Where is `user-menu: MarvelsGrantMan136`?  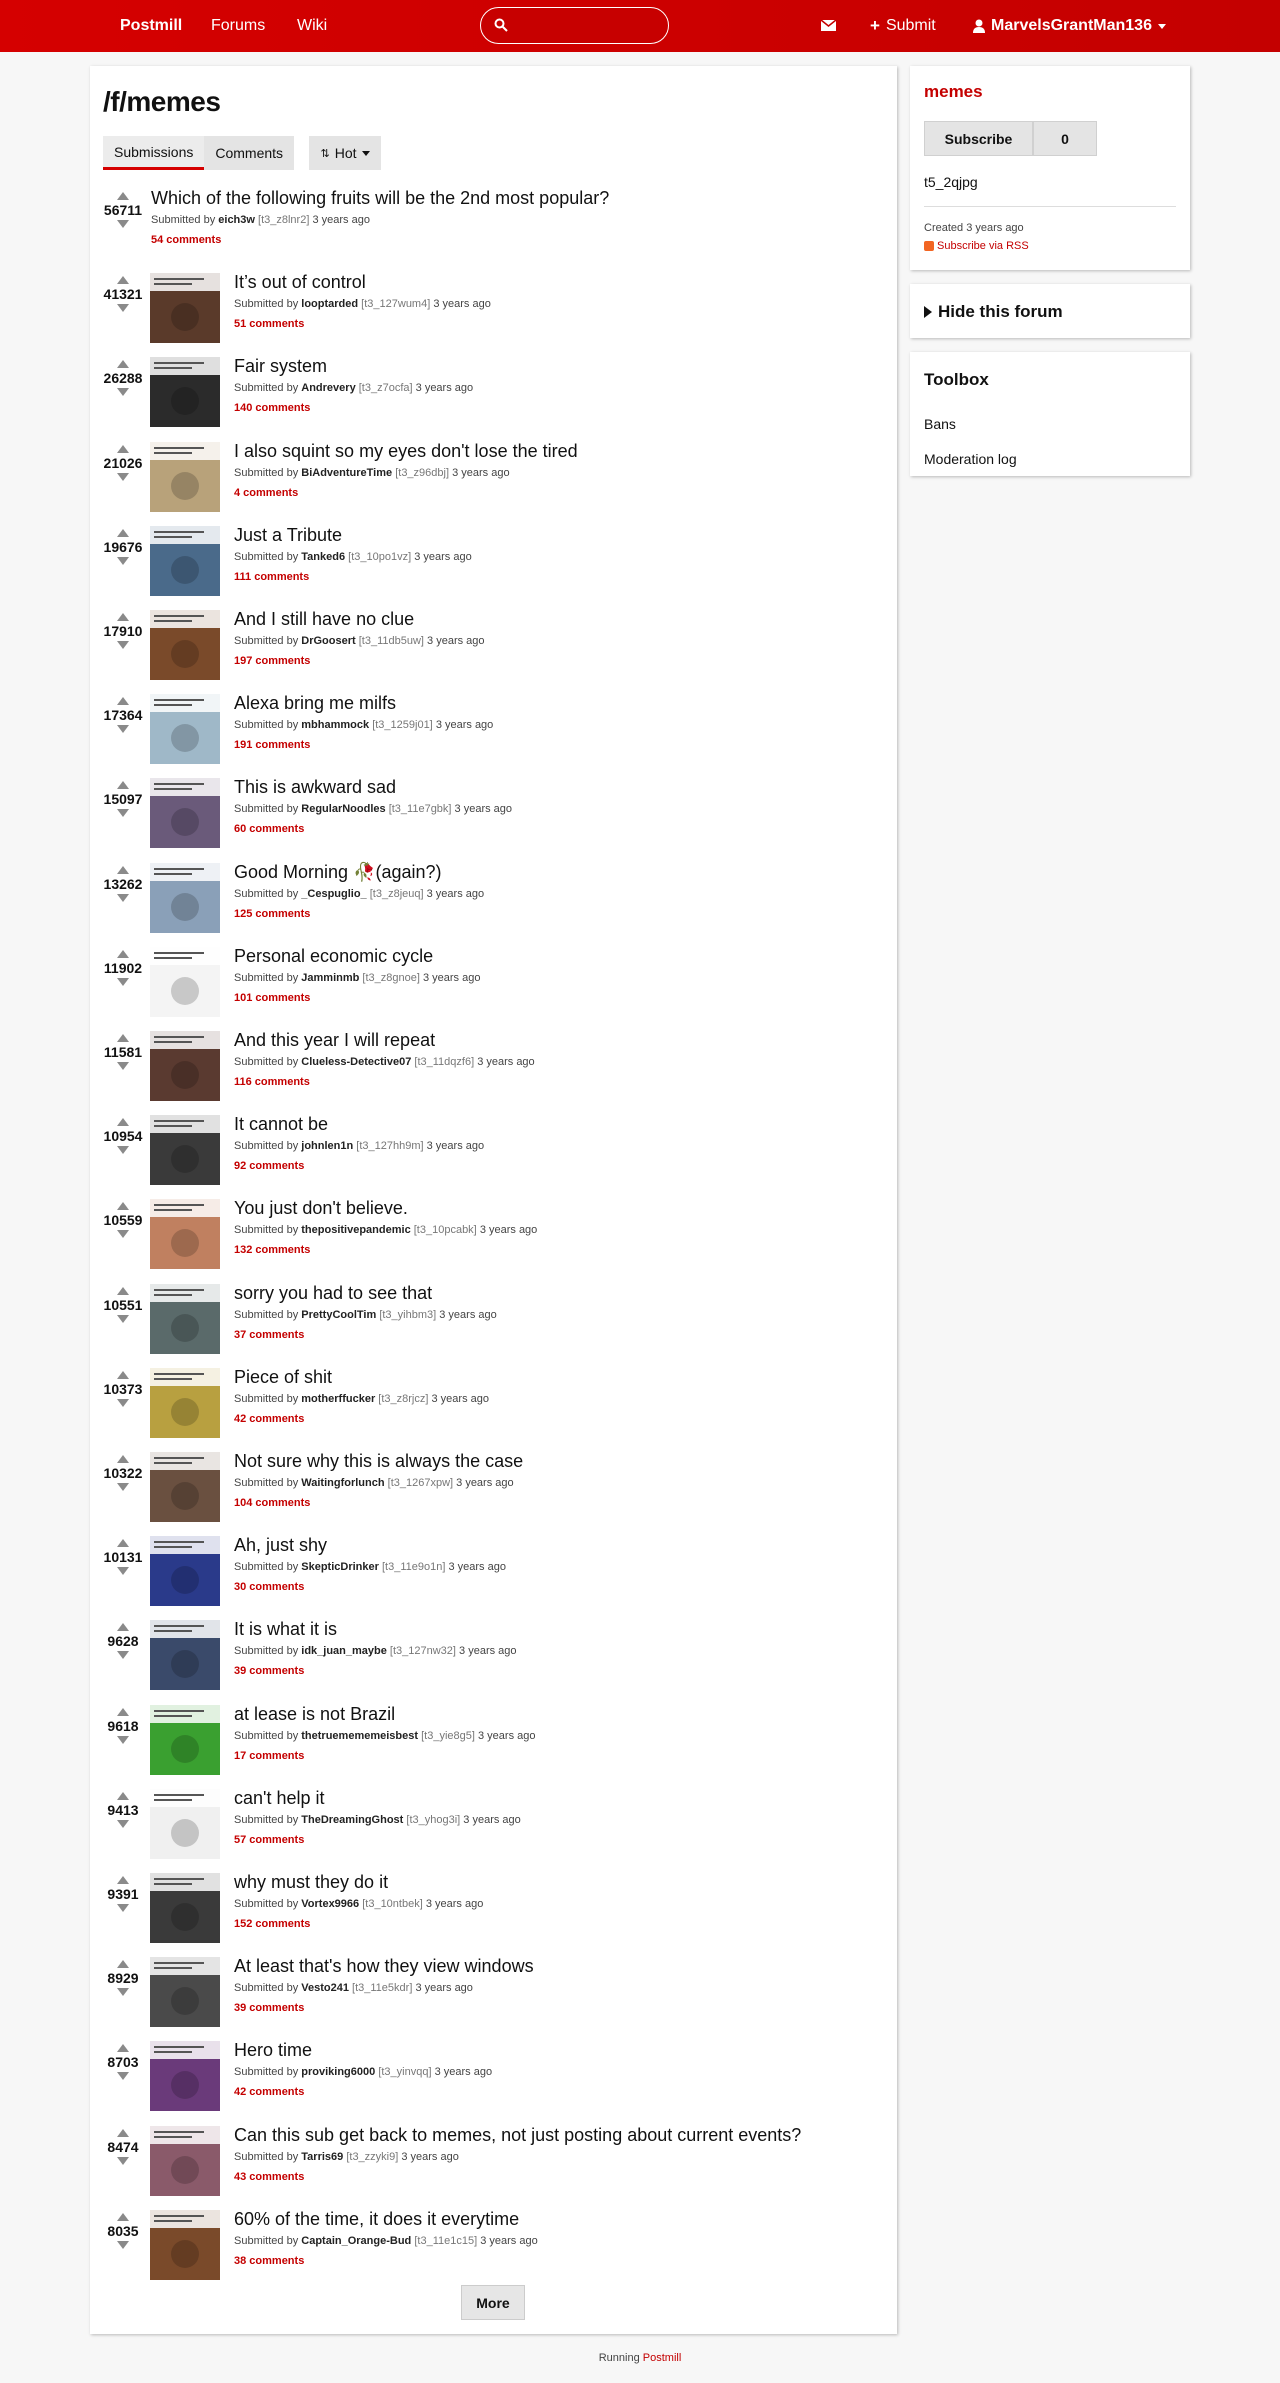 user-menu: MarvelsGrantMan136 is located at coordinates (1069, 26).